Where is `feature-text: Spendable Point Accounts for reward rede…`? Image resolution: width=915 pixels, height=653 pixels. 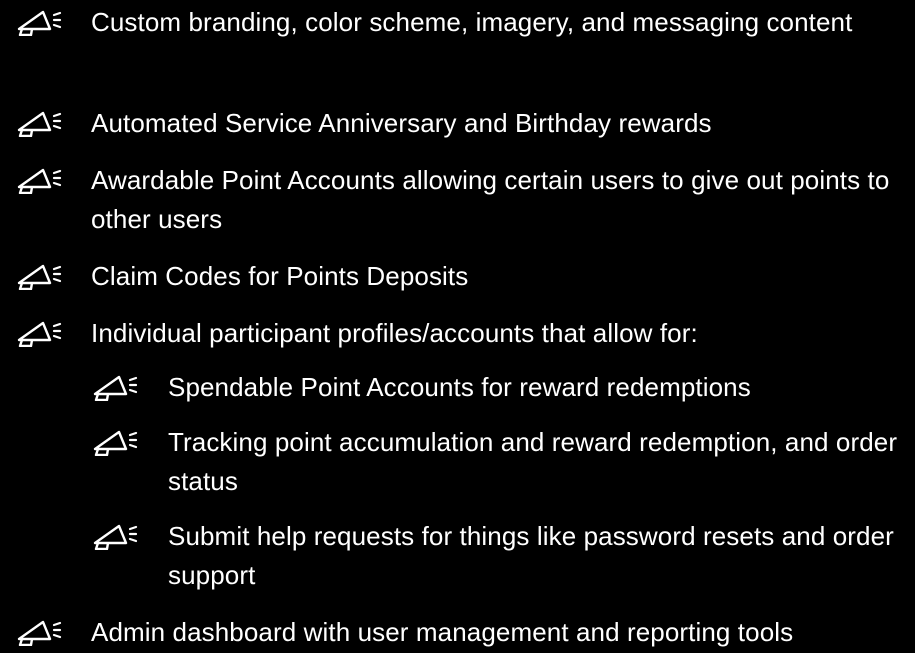 feature-text: Spendable Point Accounts for reward rede… is located at coordinates (459, 387).